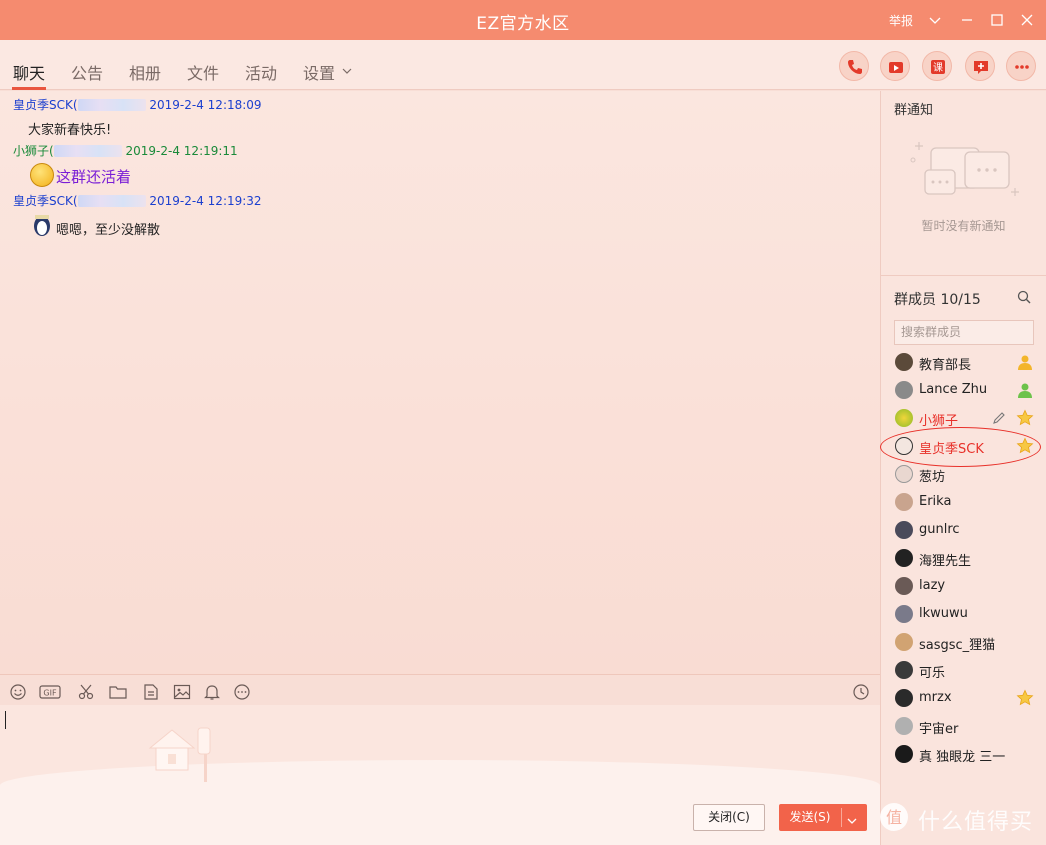 This screenshot has height=845, width=1046. Describe the element at coordinates (212, 692) in the screenshot. I see `bell-icon` at that location.